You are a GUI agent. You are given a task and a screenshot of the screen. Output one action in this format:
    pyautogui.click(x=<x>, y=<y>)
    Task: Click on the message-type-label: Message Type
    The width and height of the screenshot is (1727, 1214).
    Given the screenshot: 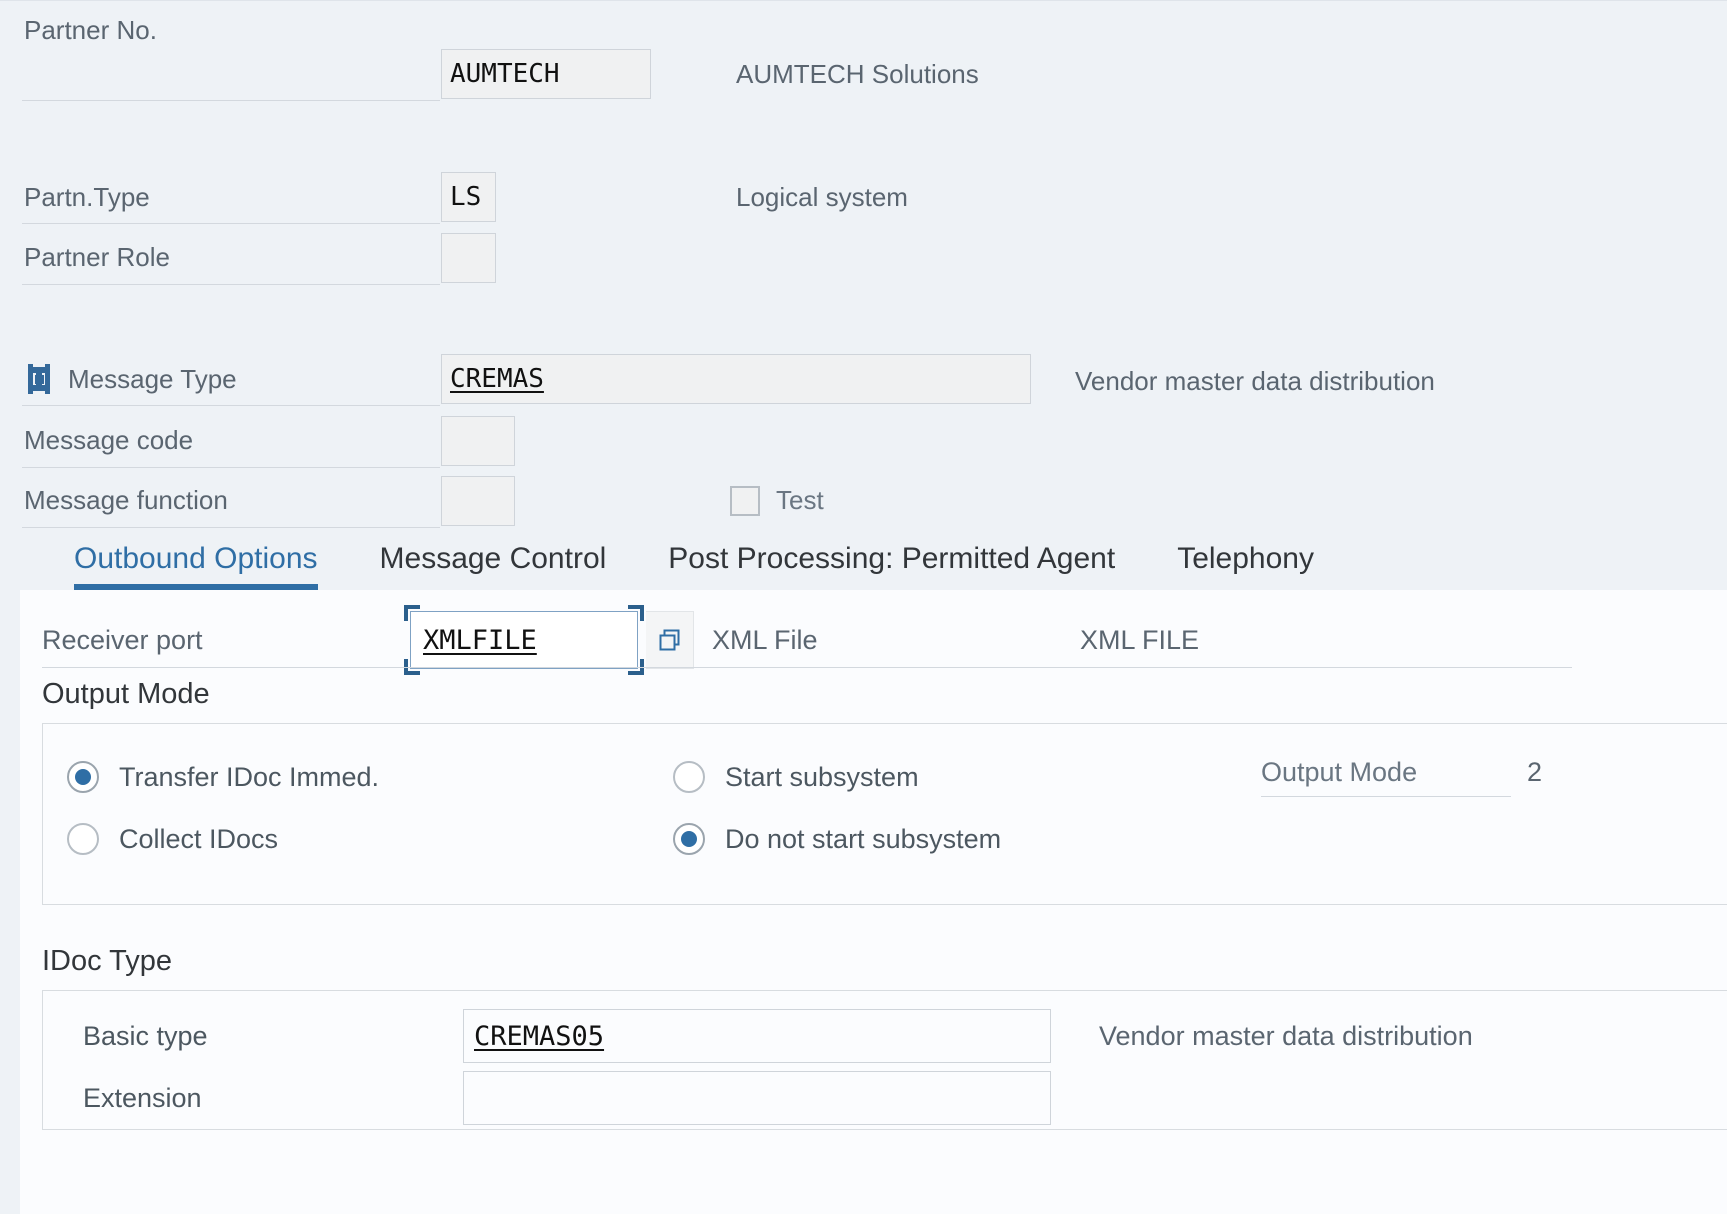 What is the action you would take?
    pyautogui.click(x=152, y=379)
    